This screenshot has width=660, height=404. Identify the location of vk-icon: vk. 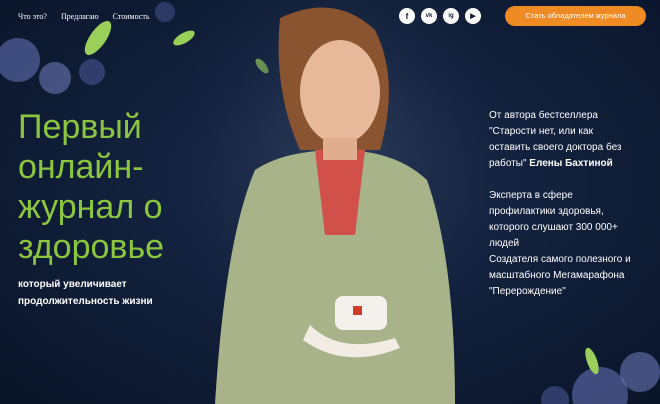
(429, 16).